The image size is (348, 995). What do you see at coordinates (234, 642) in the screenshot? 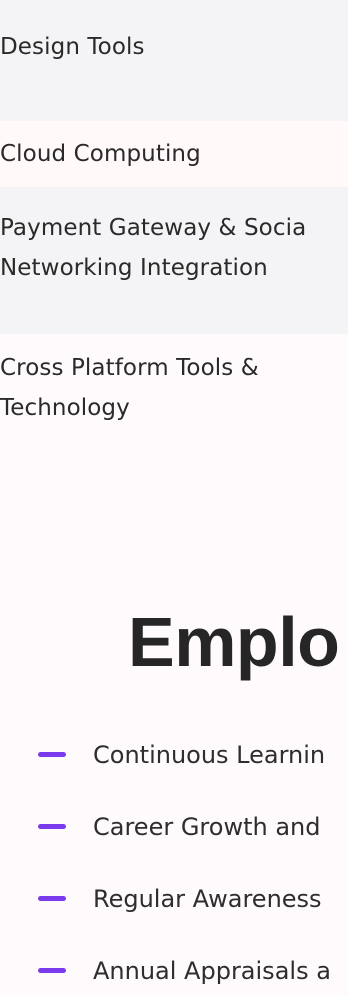
I see `section-title: Emplo` at bounding box center [234, 642].